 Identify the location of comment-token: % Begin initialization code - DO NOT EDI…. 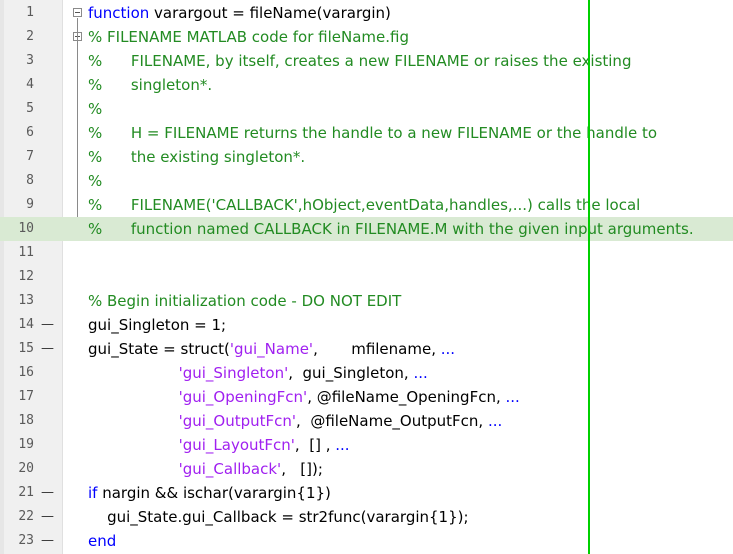
(245, 301).